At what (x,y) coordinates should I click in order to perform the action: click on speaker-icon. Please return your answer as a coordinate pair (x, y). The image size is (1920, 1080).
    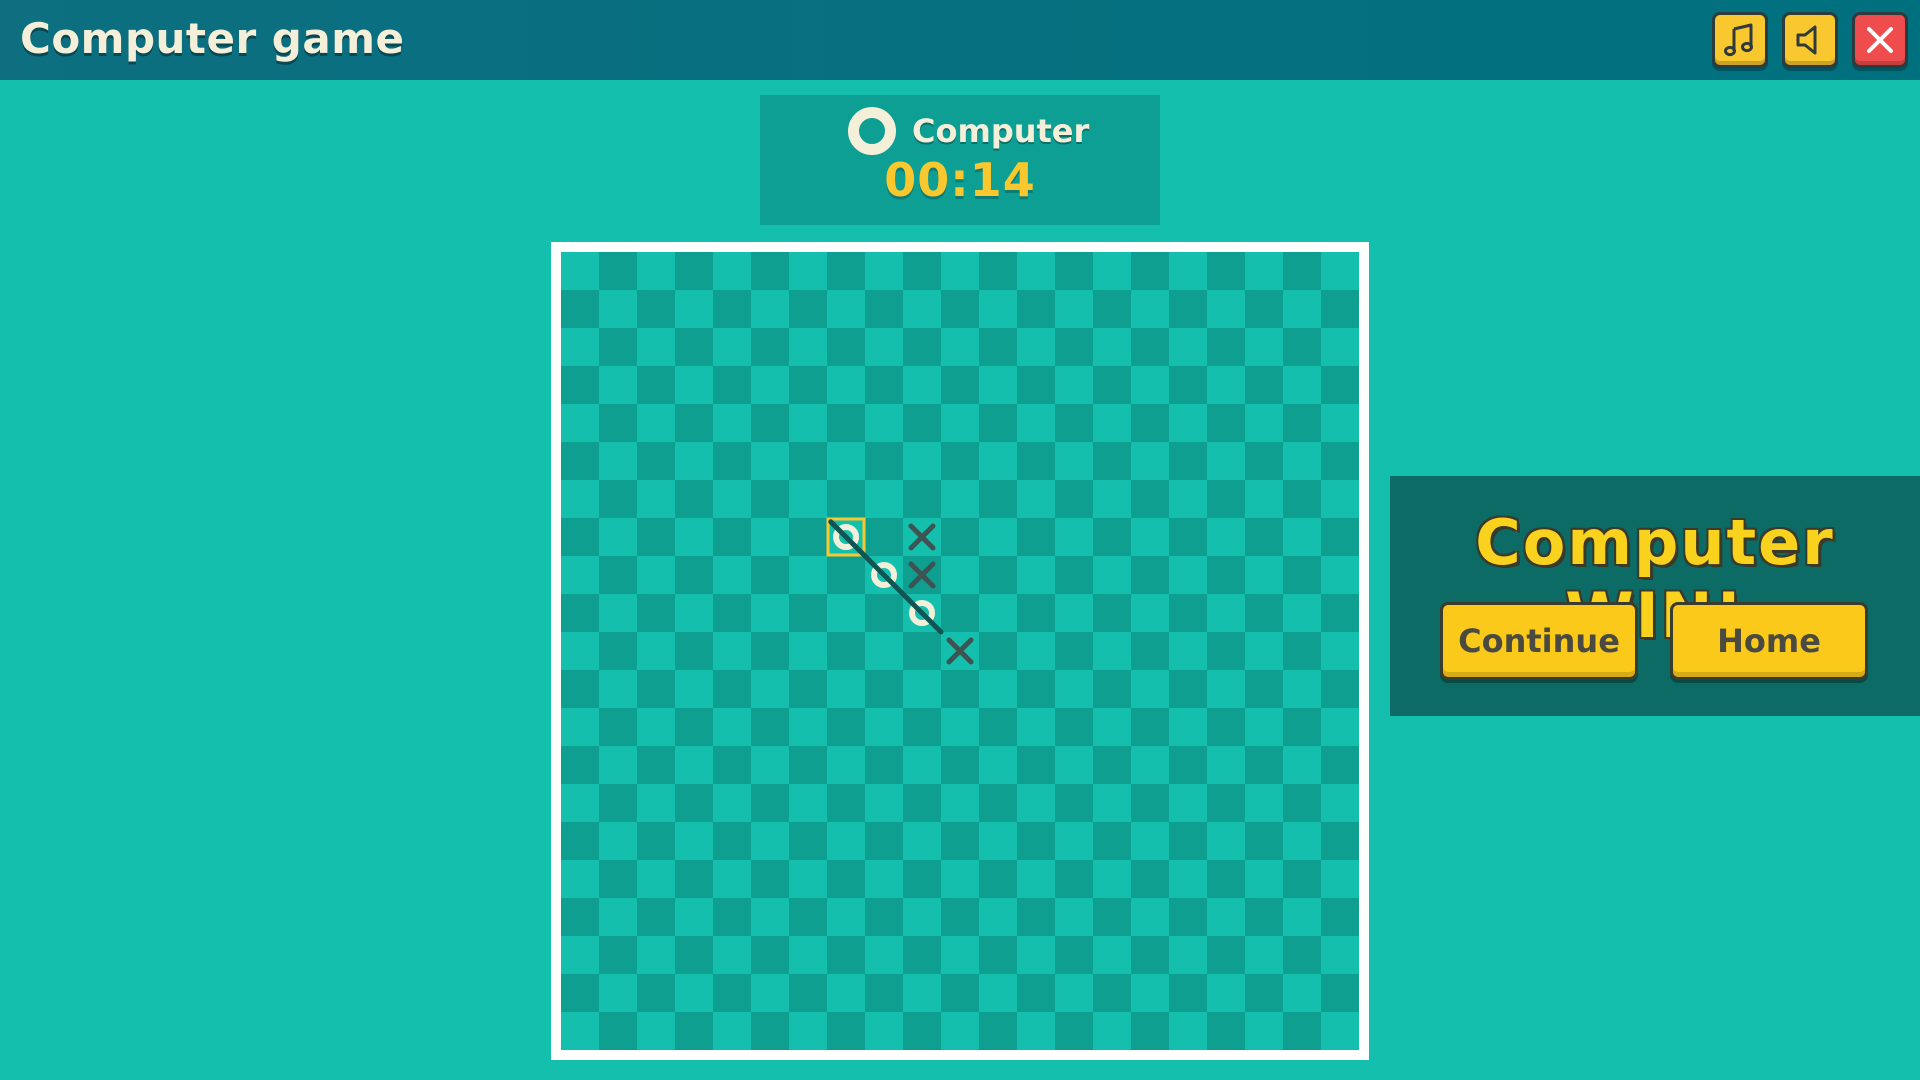
    Looking at the image, I should click on (1806, 40).